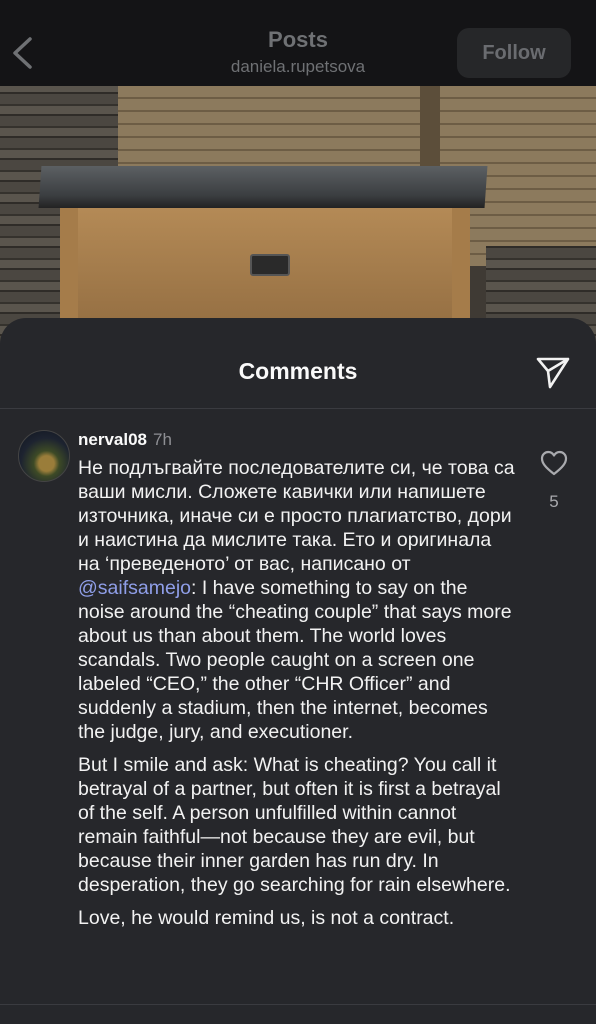  I want to click on top-bar: Posts daniela.rupetsova Follow, so click(298, 43).